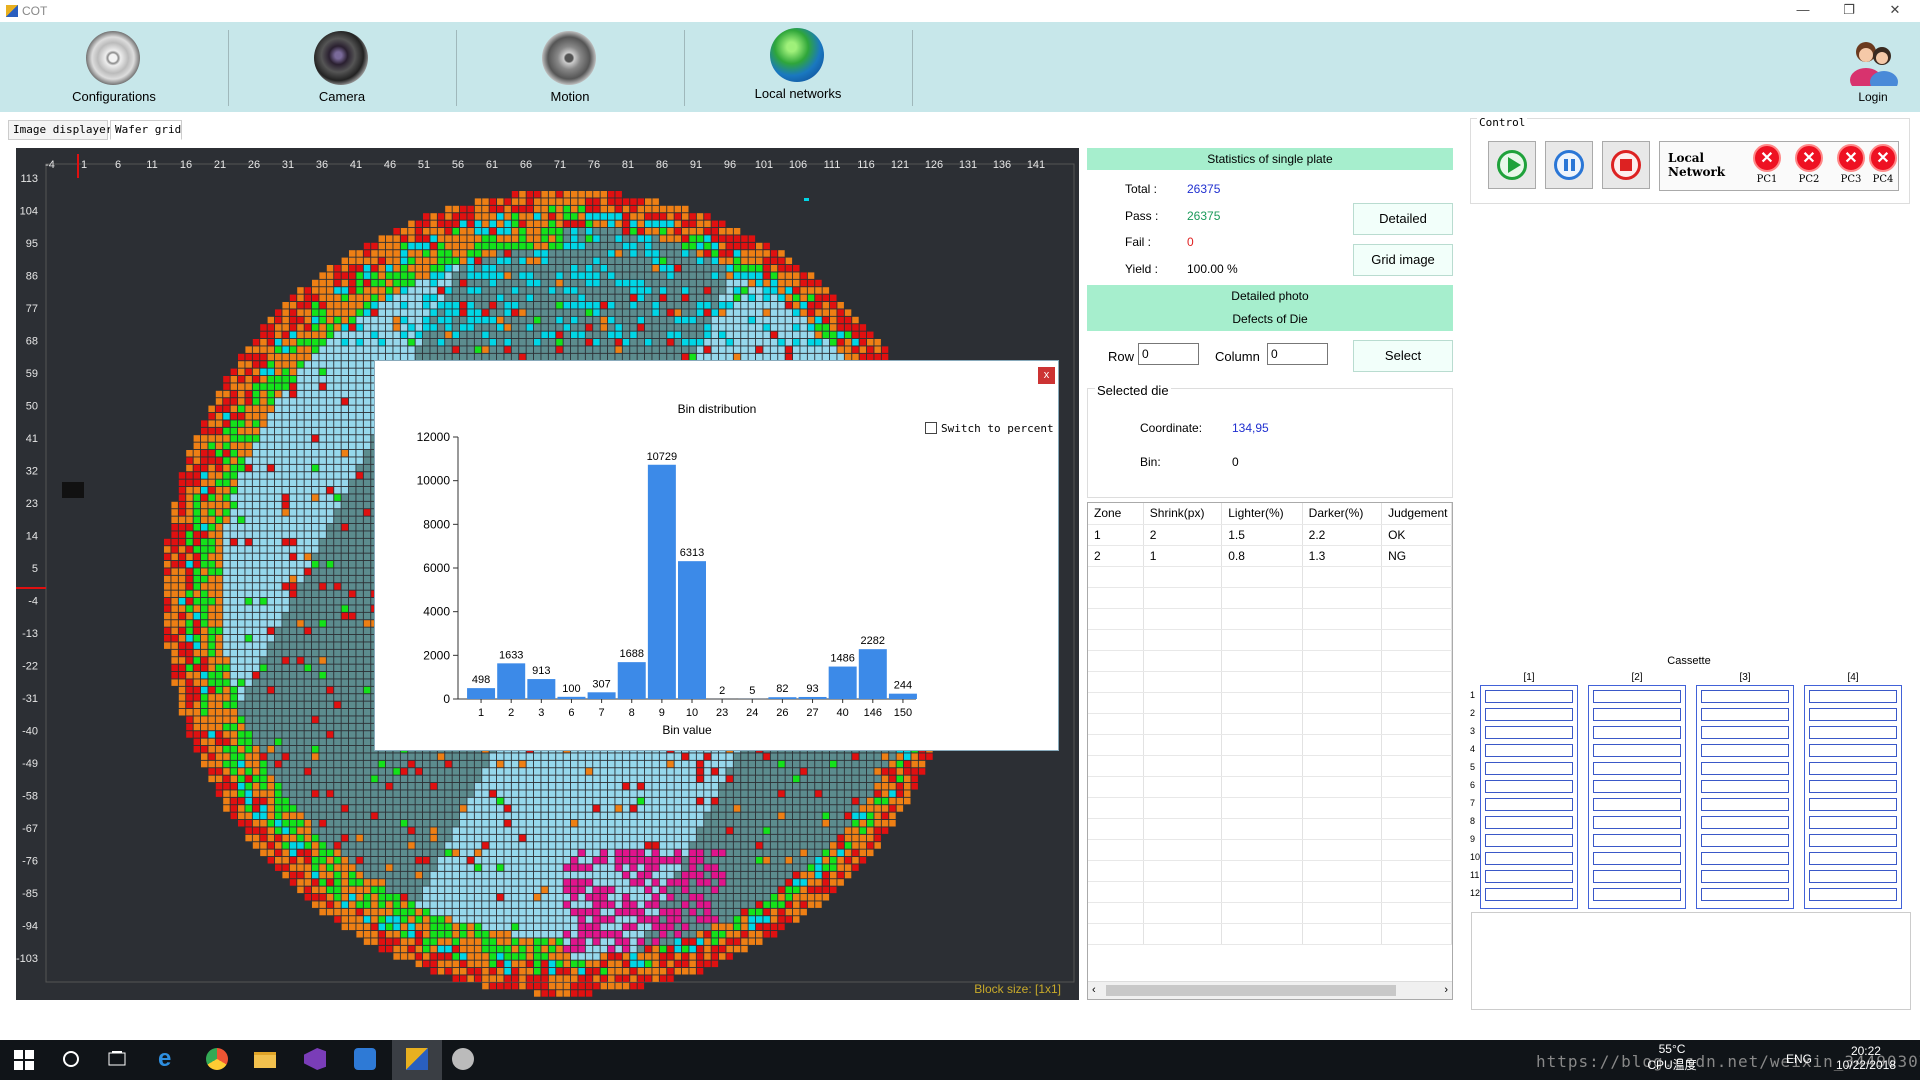  Describe the element at coordinates (1251, 990) in the screenshot. I see `scrollbar-thumb` at that location.